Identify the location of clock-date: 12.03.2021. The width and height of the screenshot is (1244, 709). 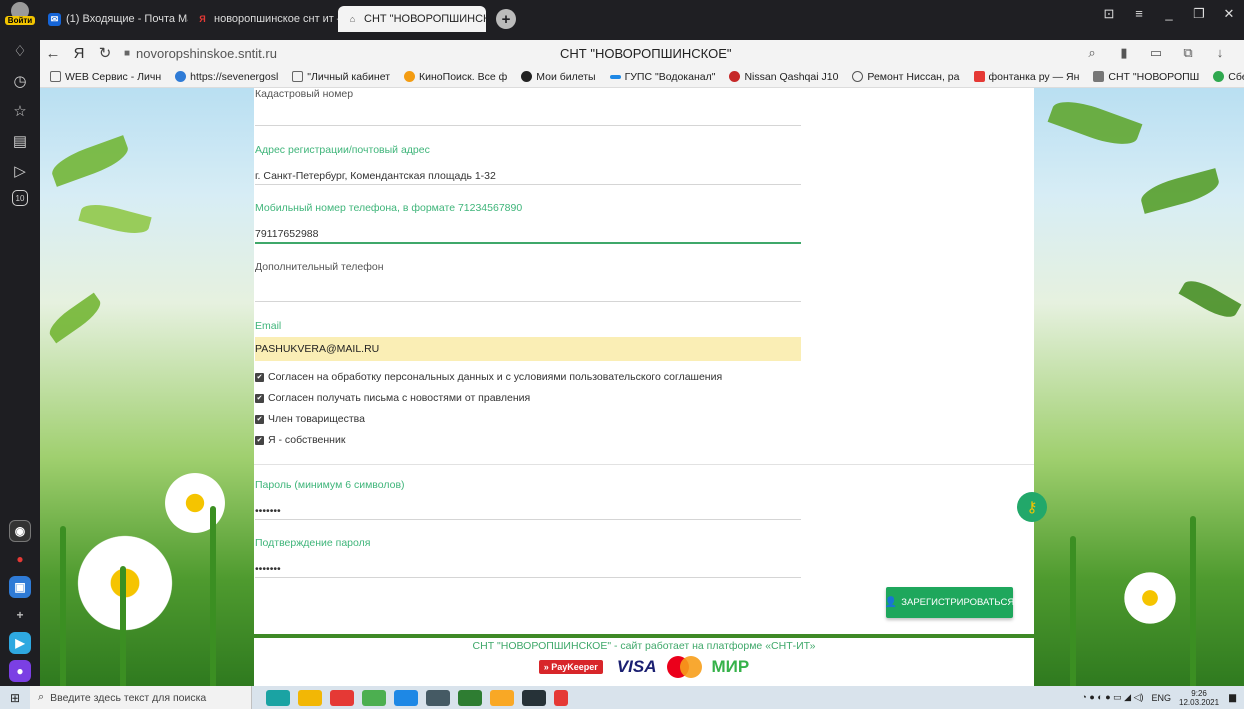
(1199, 702).